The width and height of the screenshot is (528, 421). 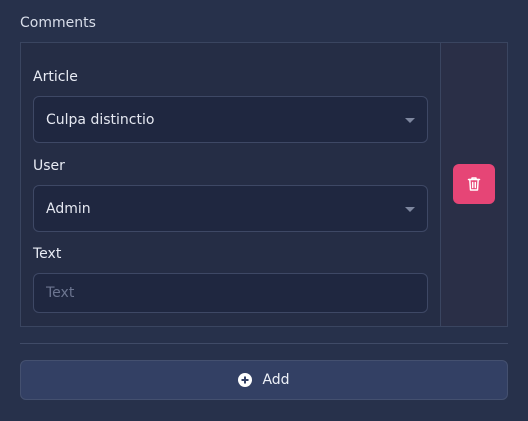 I want to click on user-select-value: Admin, so click(x=68, y=208).